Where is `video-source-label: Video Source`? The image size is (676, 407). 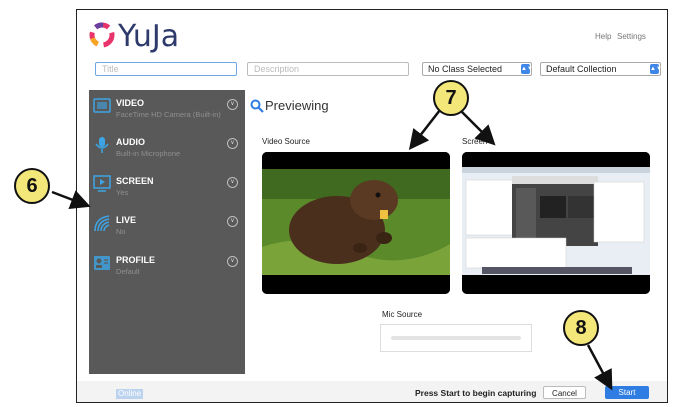
video-source-label: Video Source is located at coordinates (286, 141).